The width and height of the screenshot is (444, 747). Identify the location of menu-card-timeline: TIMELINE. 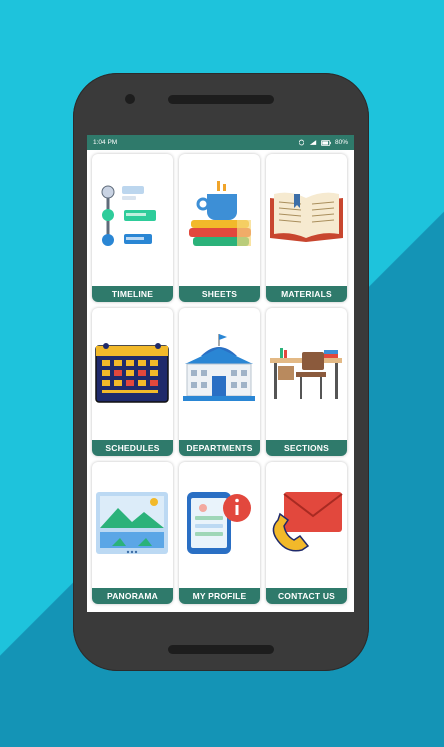
(132, 228).